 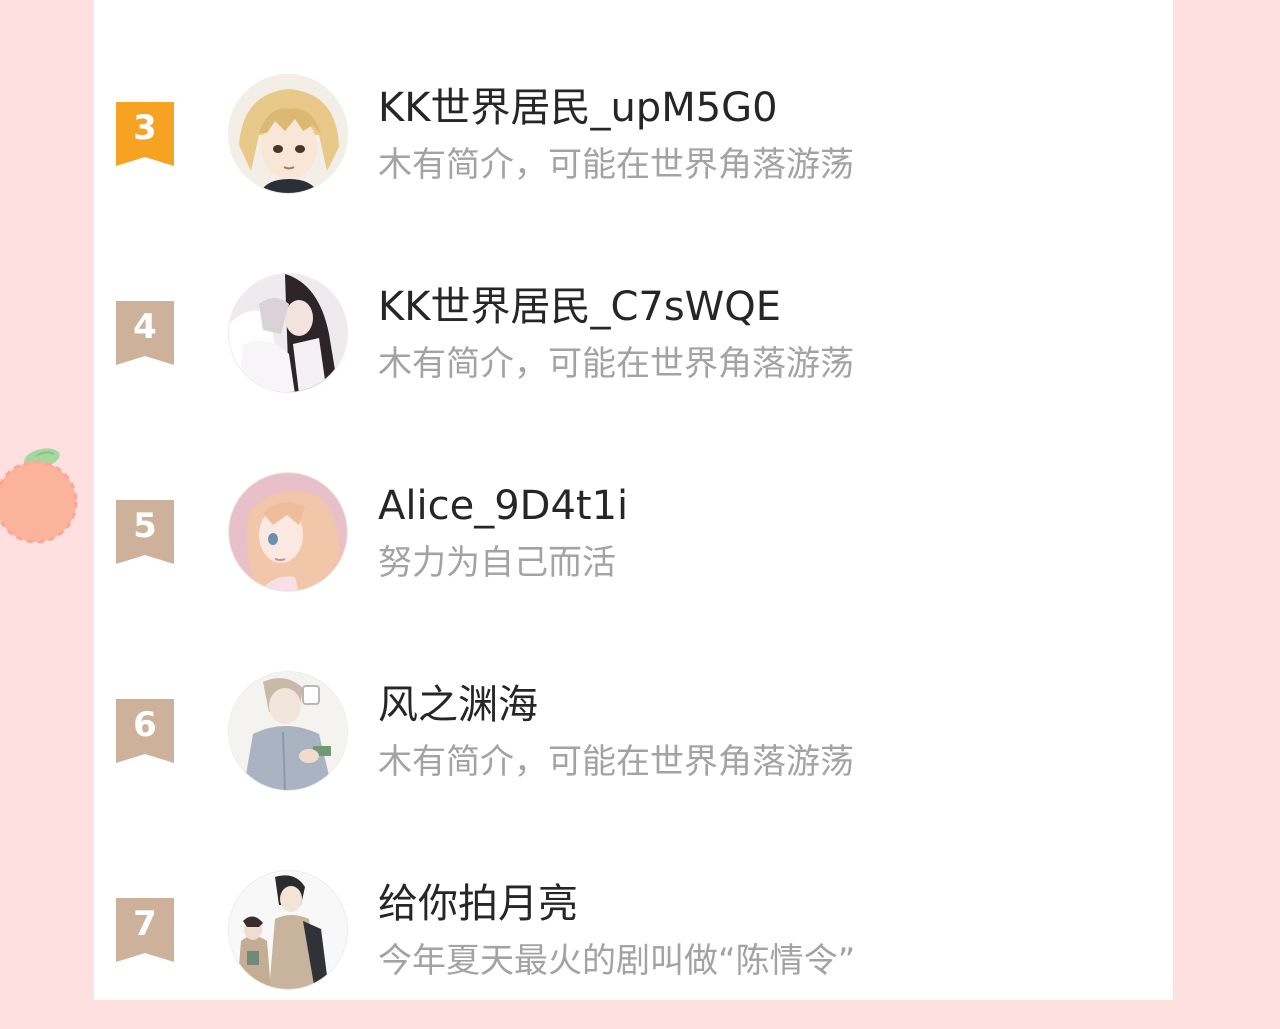 I want to click on rank-badge: 5, so click(x=145, y=532).